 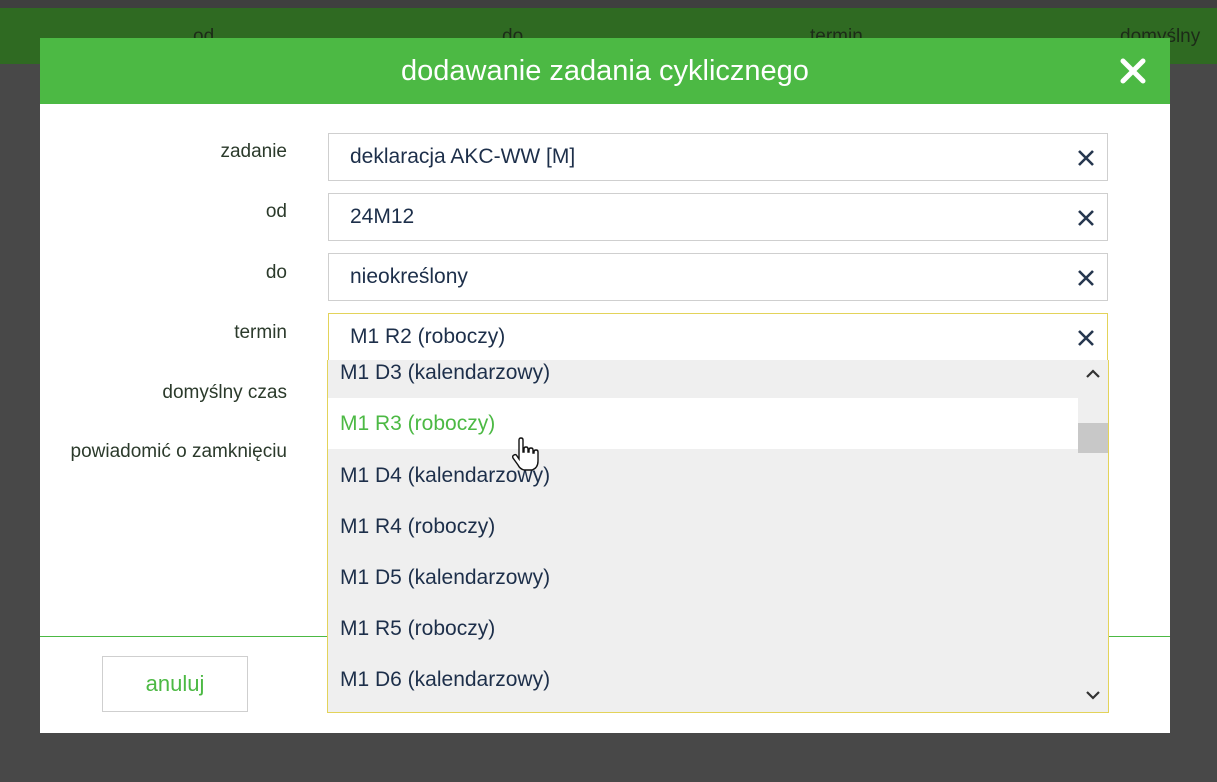 What do you see at coordinates (1093, 438) in the screenshot?
I see `scrollbar-thumb` at bounding box center [1093, 438].